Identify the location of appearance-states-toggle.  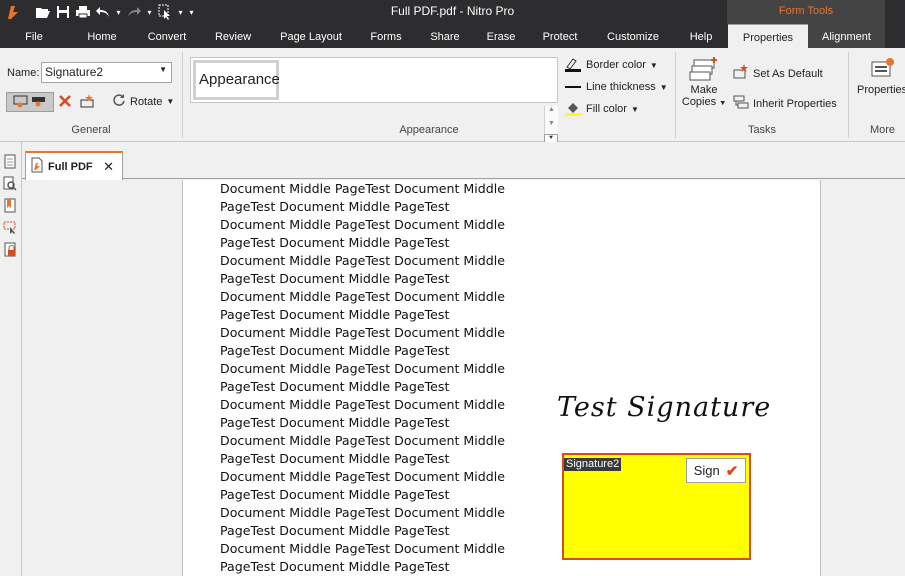
(30, 102).